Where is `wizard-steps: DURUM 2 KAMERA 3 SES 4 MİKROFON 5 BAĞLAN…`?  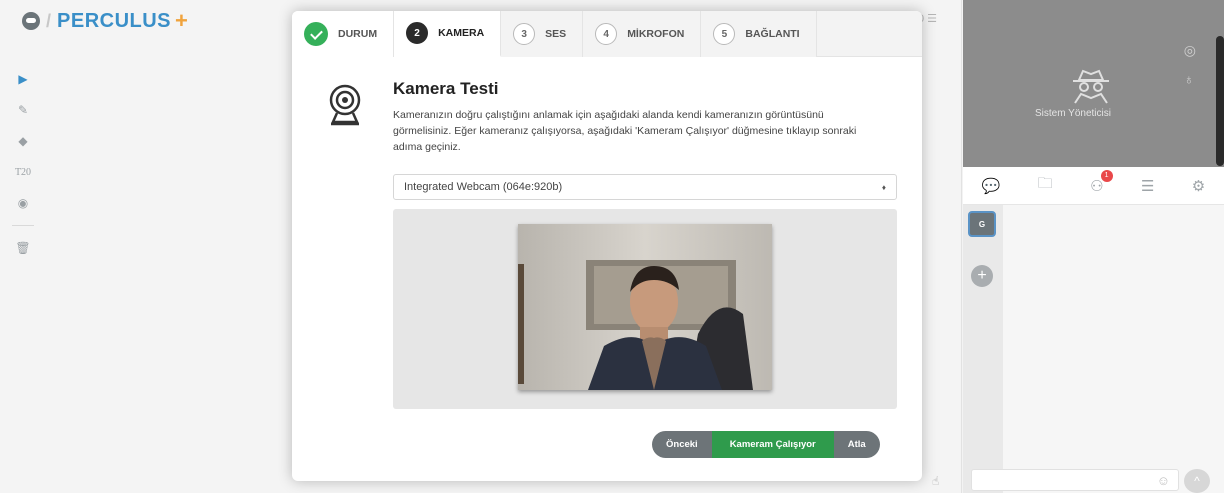 wizard-steps: DURUM 2 KAMERA 3 SES 4 MİKROFON 5 BAĞLAN… is located at coordinates (607, 34).